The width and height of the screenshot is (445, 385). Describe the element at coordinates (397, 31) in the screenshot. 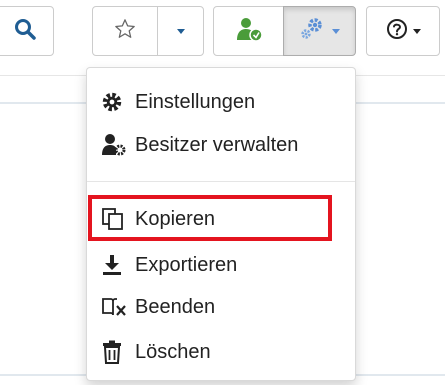

I see `question-circle-icon` at that location.